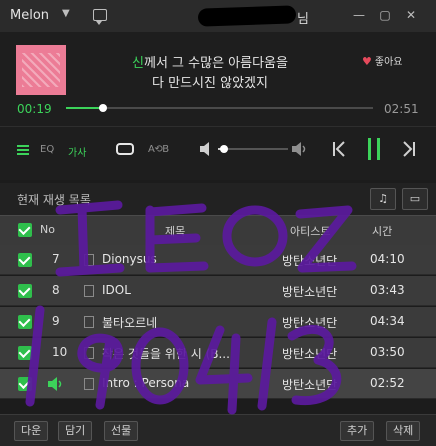  I want to click on col-title: 제목, so click(175, 231).